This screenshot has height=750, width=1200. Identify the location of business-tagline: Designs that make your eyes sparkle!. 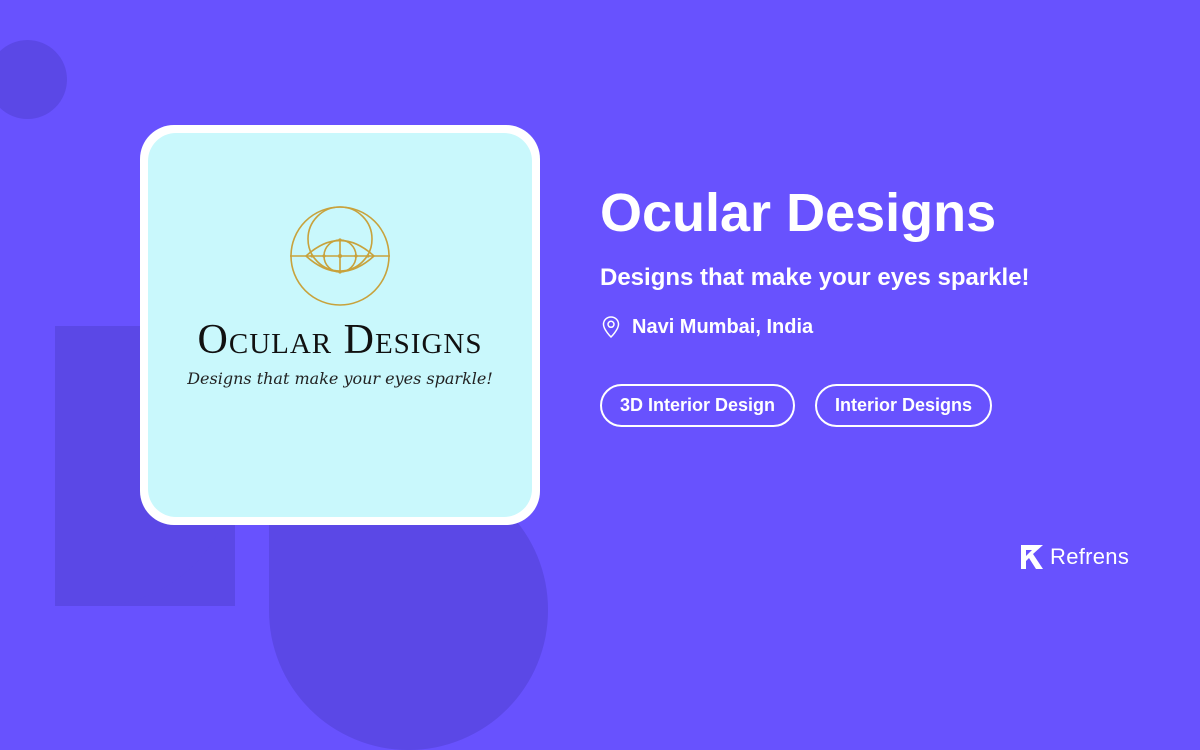
(815, 277).